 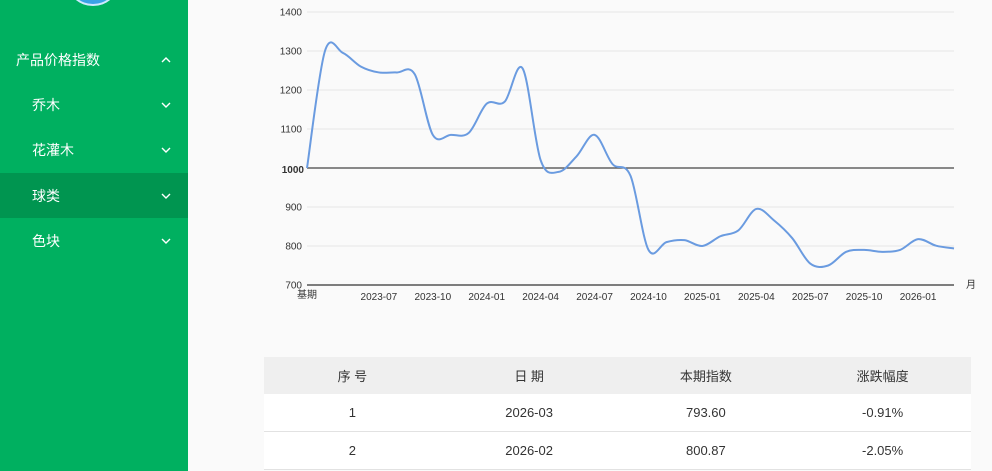 I want to click on chevron-up-icon, so click(x=166, y=59).